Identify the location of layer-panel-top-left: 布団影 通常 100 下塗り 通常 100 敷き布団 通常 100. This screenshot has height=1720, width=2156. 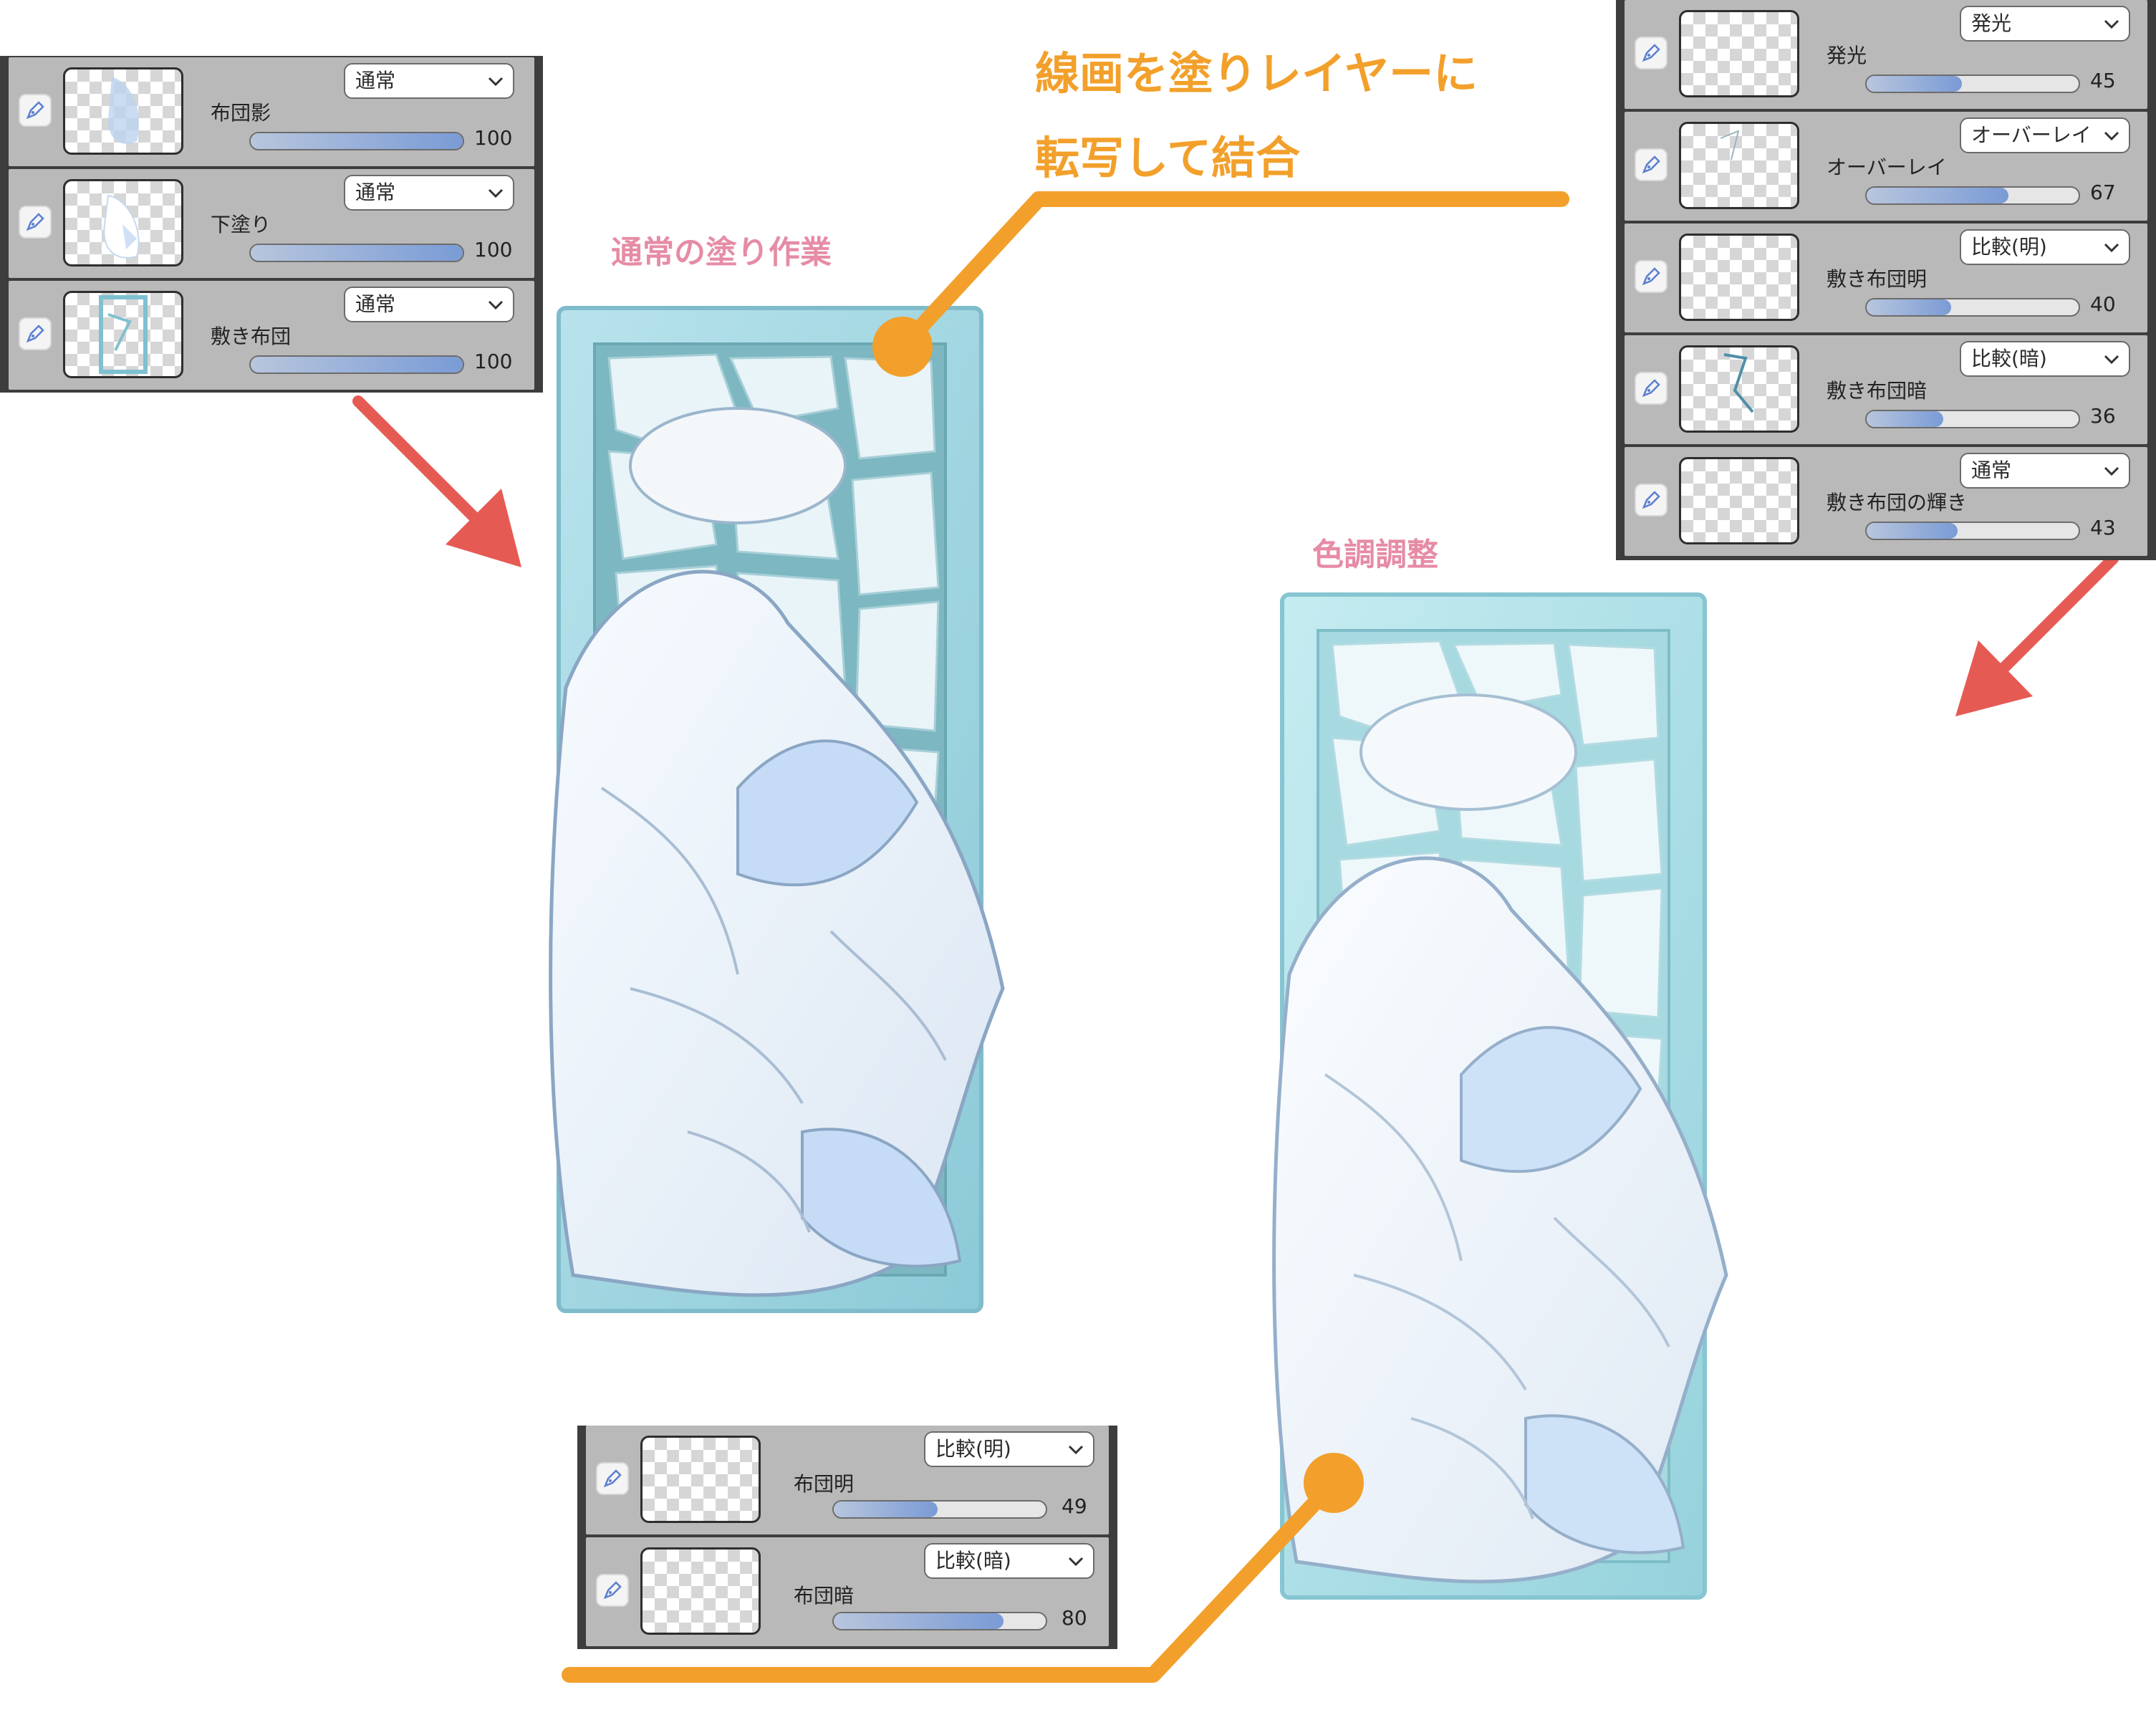
(271, 224).